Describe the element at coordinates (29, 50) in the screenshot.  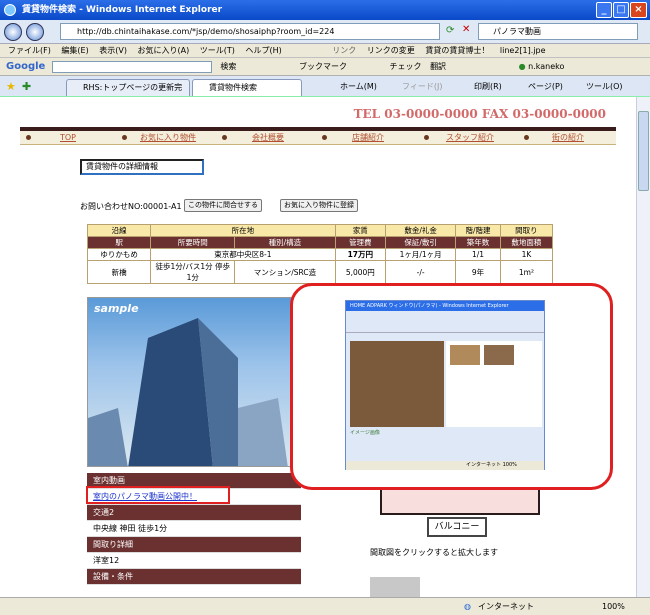
I see `menu-file: ファイル(F)` at that location.